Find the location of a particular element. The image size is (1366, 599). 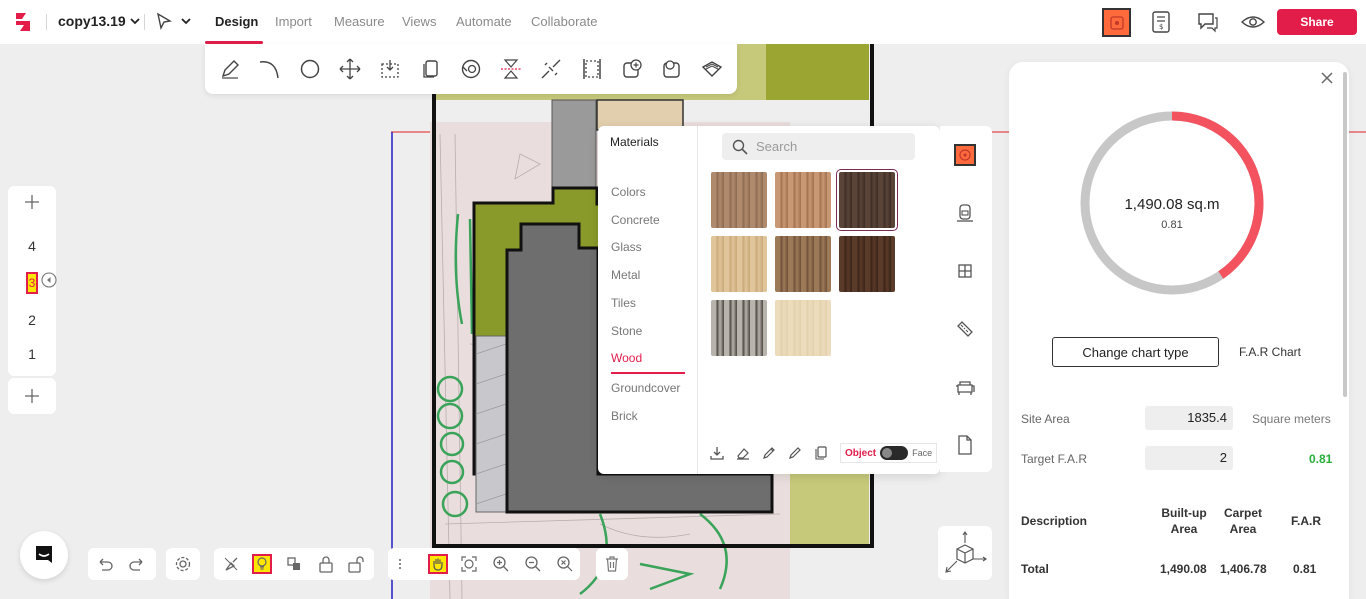

change-chart-type-button: Change chart type is located at coordinates (1135, 352).